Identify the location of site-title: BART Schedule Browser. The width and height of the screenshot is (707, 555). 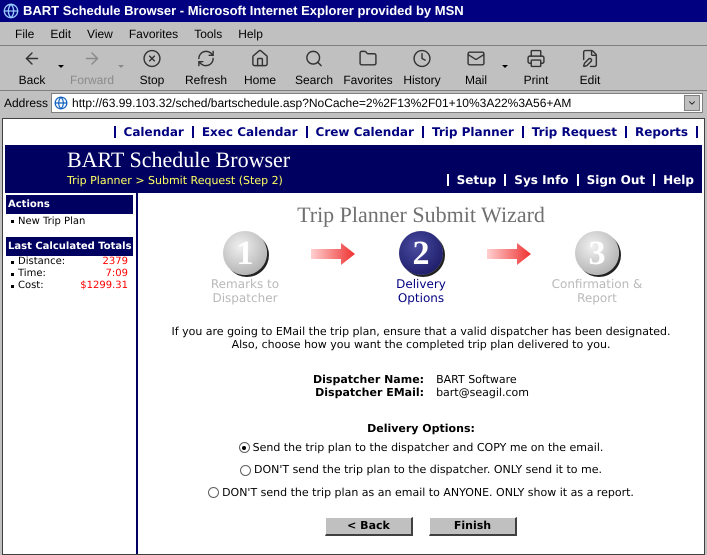
(178, 159).